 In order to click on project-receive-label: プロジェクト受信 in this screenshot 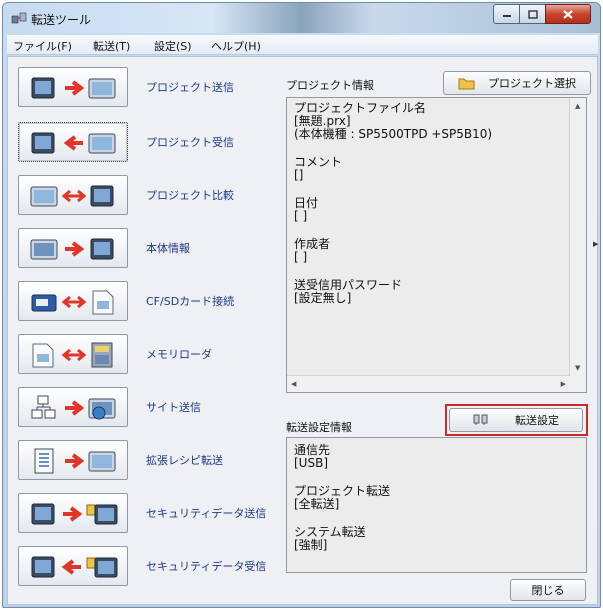, I will do `click(190, 142)`.